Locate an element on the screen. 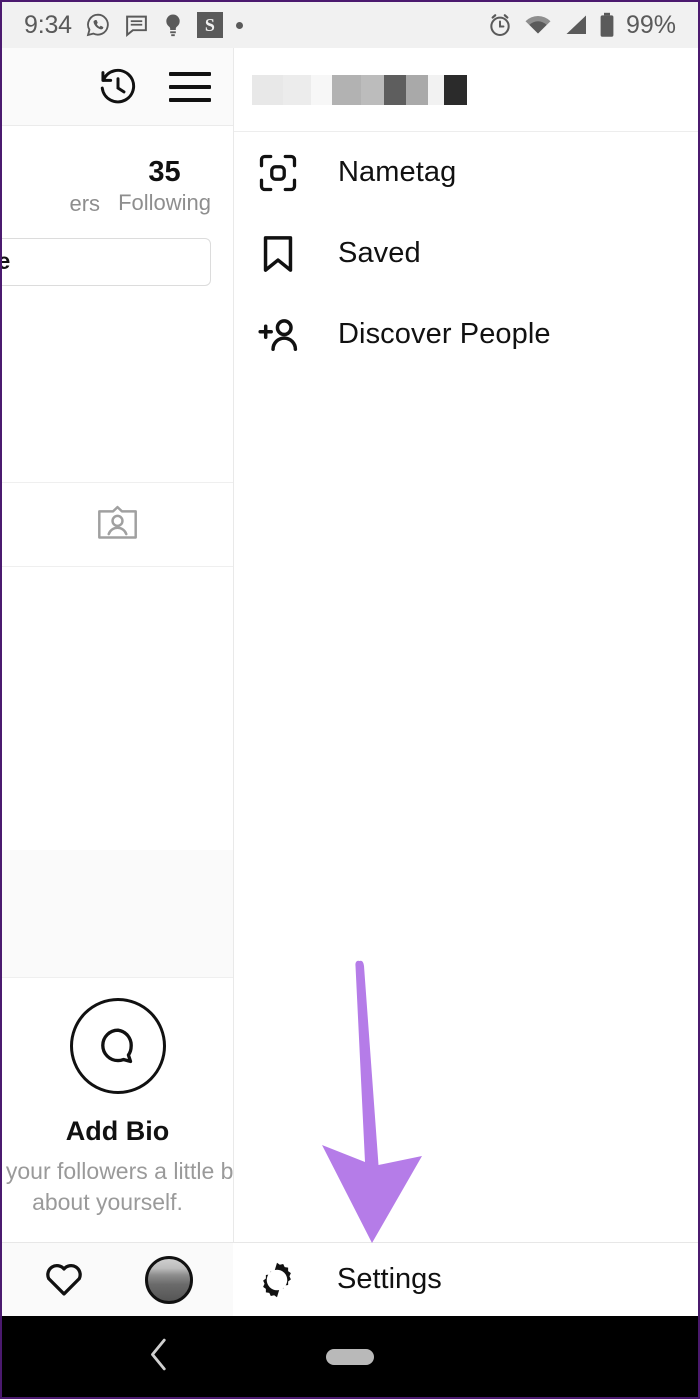  following-count: 35 is located at coordinates (164, 172).